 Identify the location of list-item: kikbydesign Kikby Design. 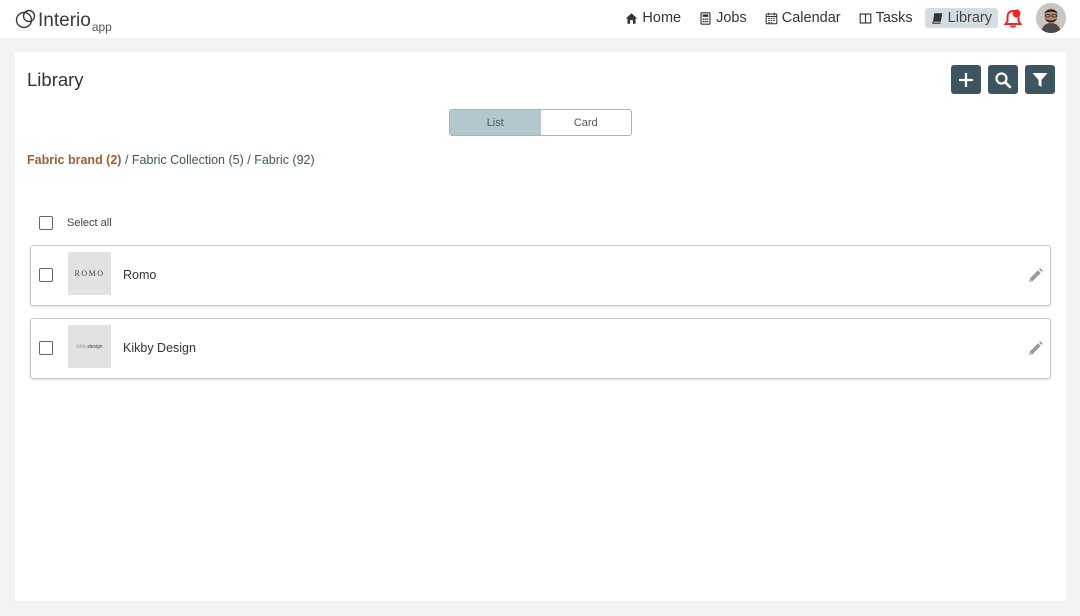
(540, 348).